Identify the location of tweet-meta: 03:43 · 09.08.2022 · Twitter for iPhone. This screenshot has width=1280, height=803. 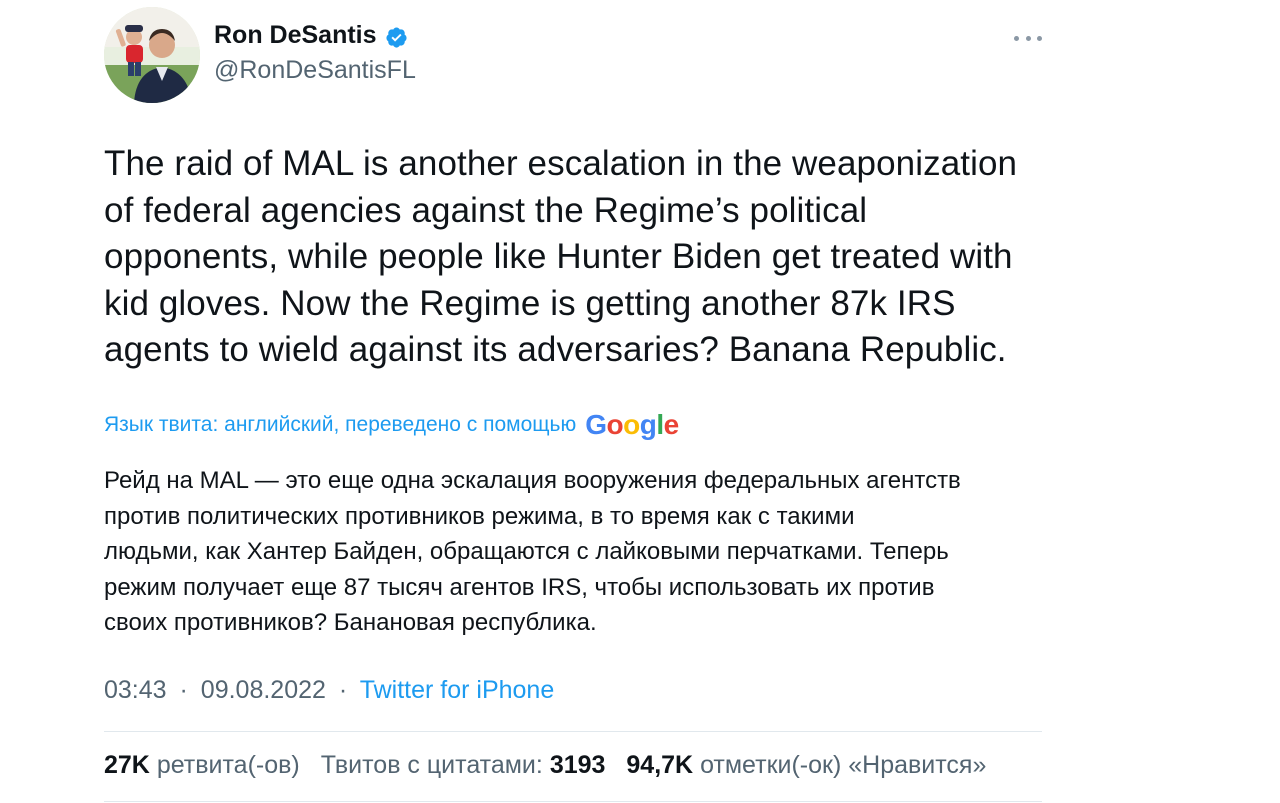
(329, 690).